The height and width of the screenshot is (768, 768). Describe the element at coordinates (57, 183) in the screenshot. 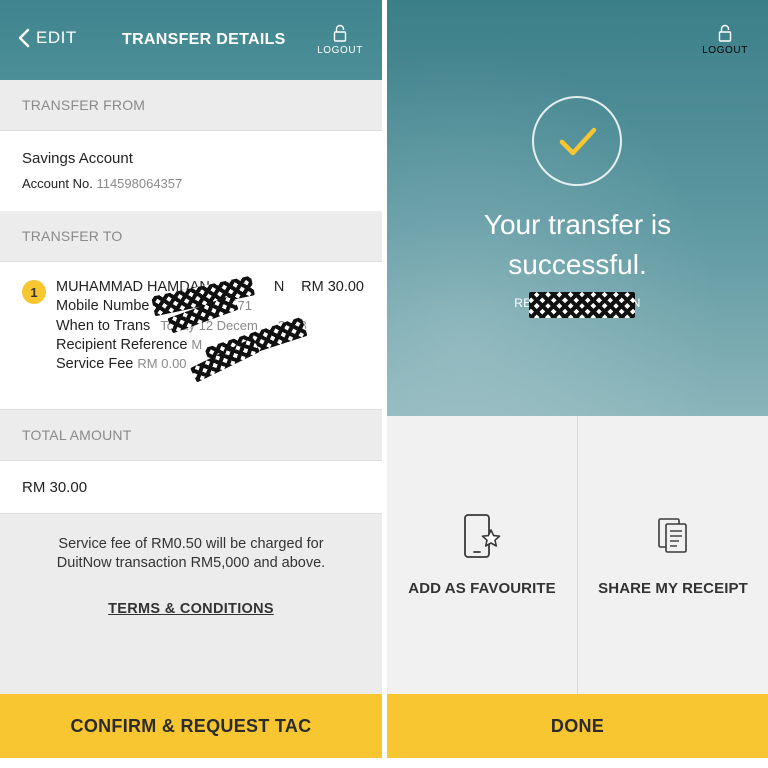

I see `account-number-label: Account No.` at that location.